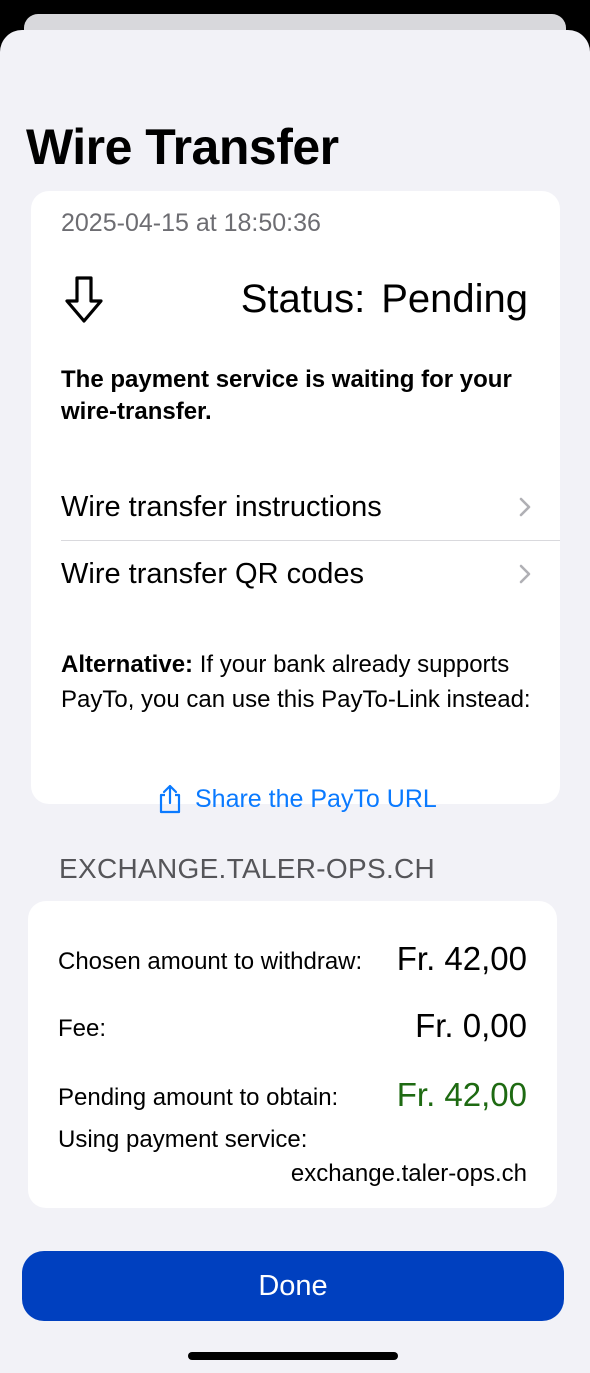 The image size is (590, 1373). I want to click on status-value: Pending, so click(454, 299).